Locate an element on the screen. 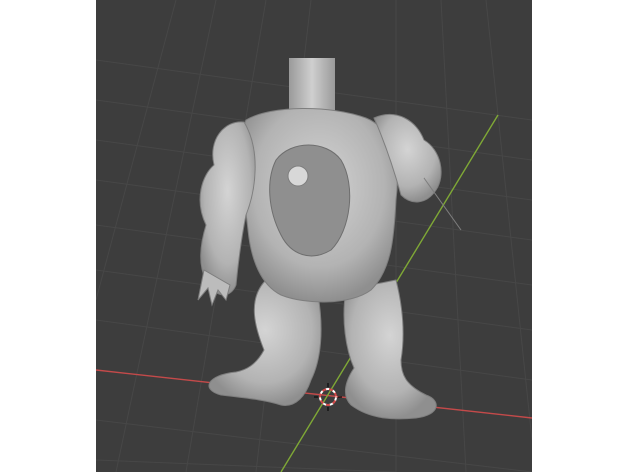 The image size is (628, 472). monster-eye is located at coordinates (298, 176).